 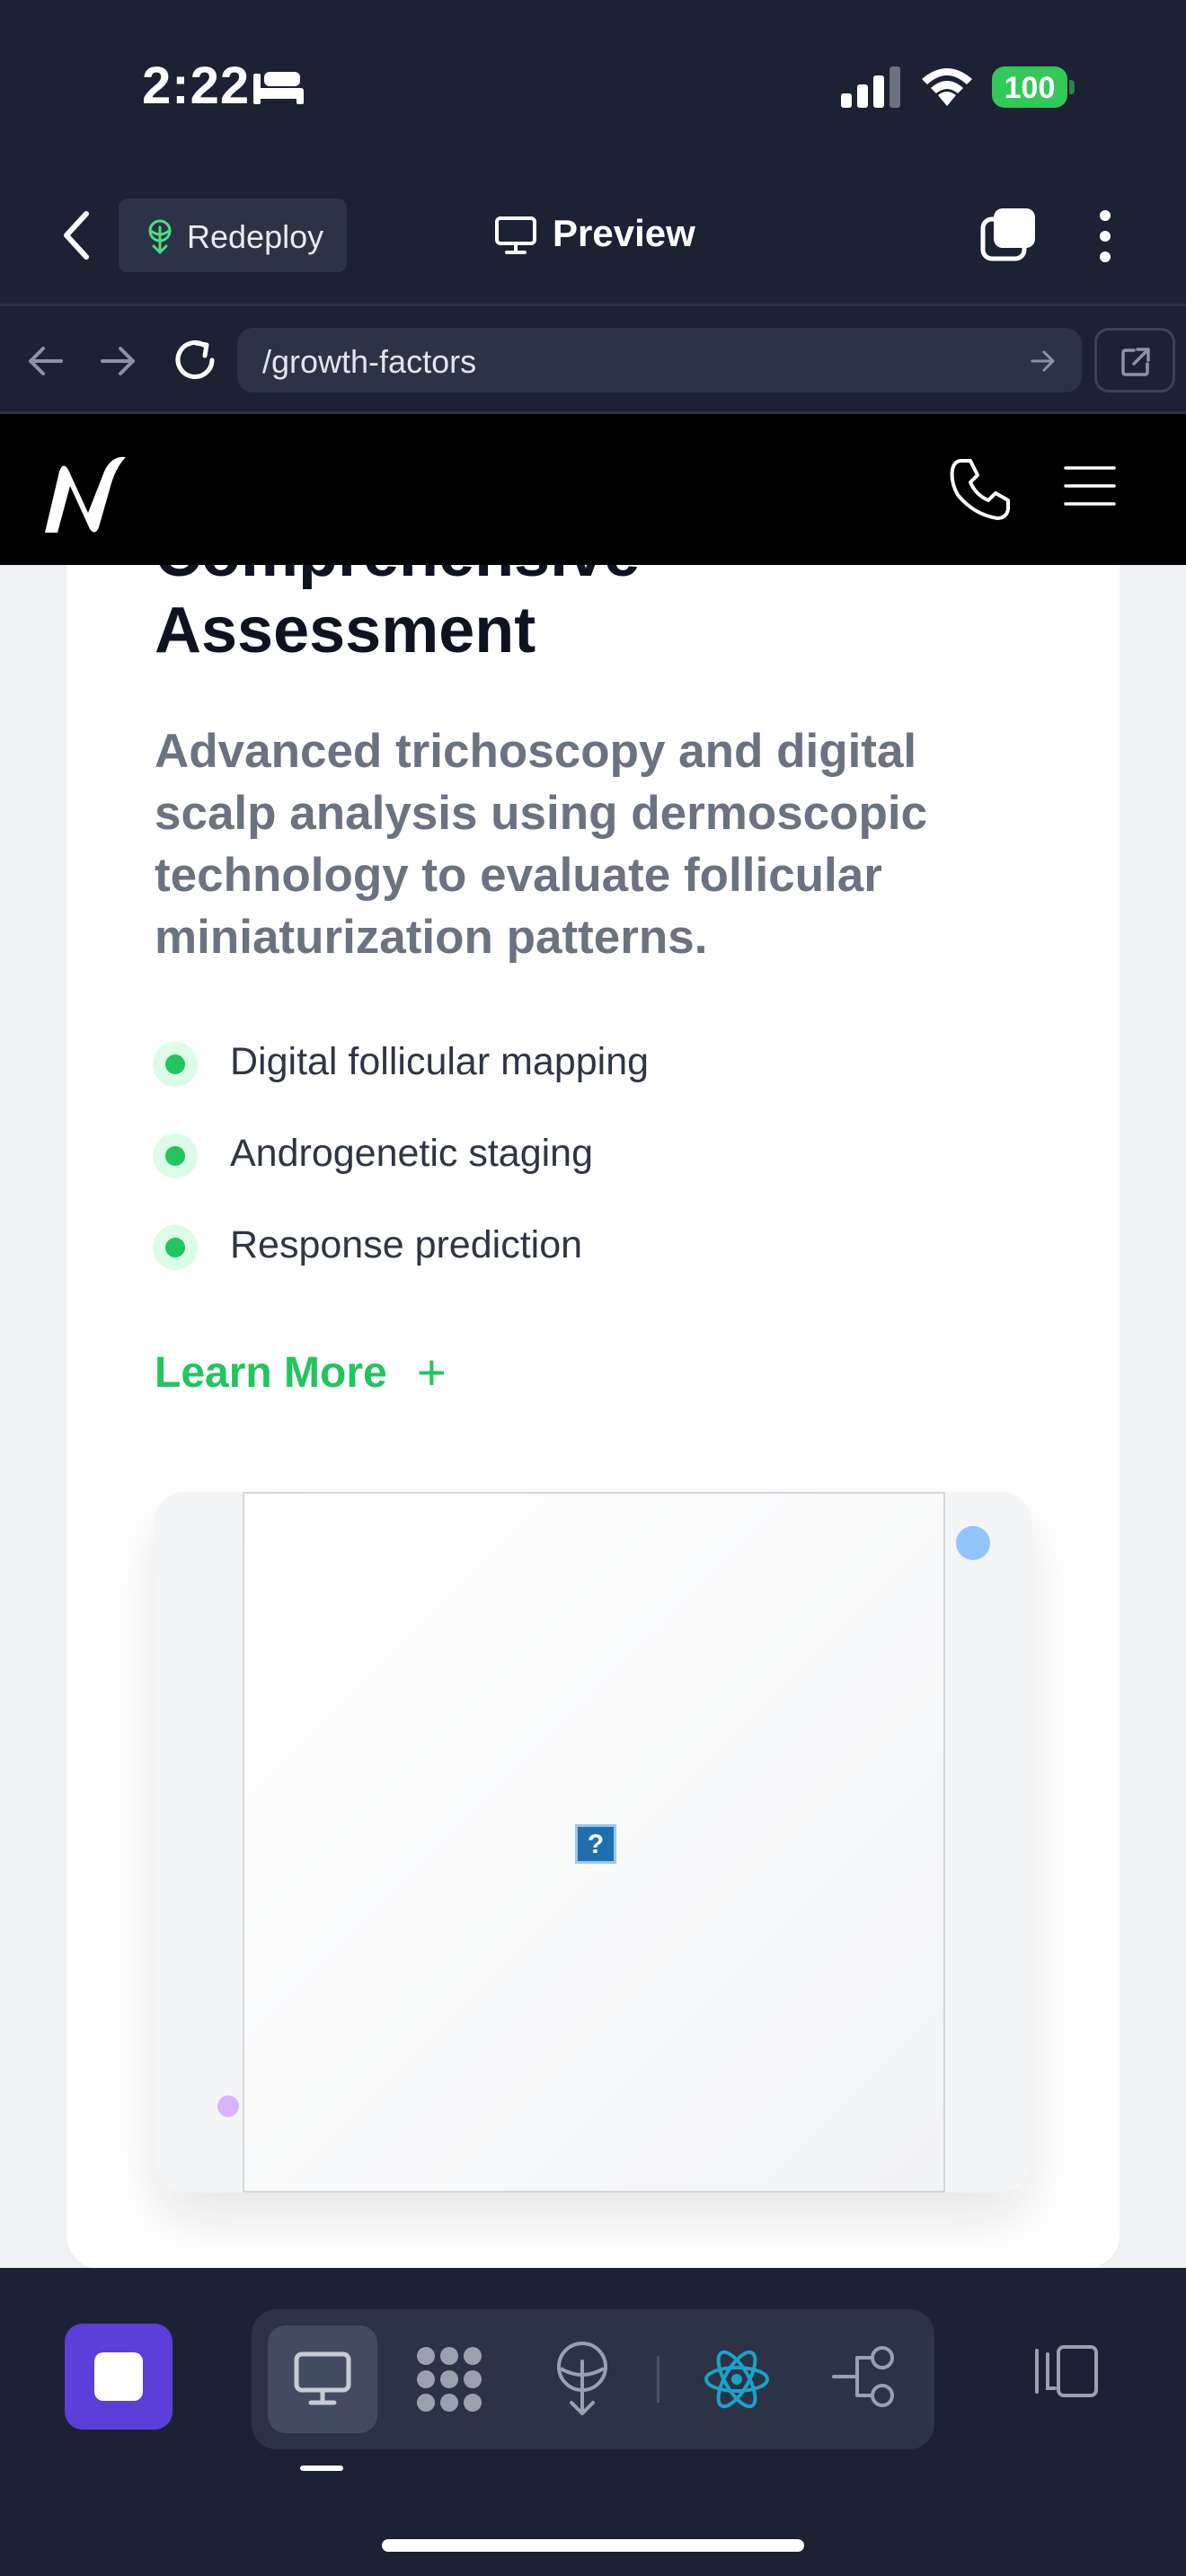 I want to click on view-mode-switcher, so click(x=593, y=2379).